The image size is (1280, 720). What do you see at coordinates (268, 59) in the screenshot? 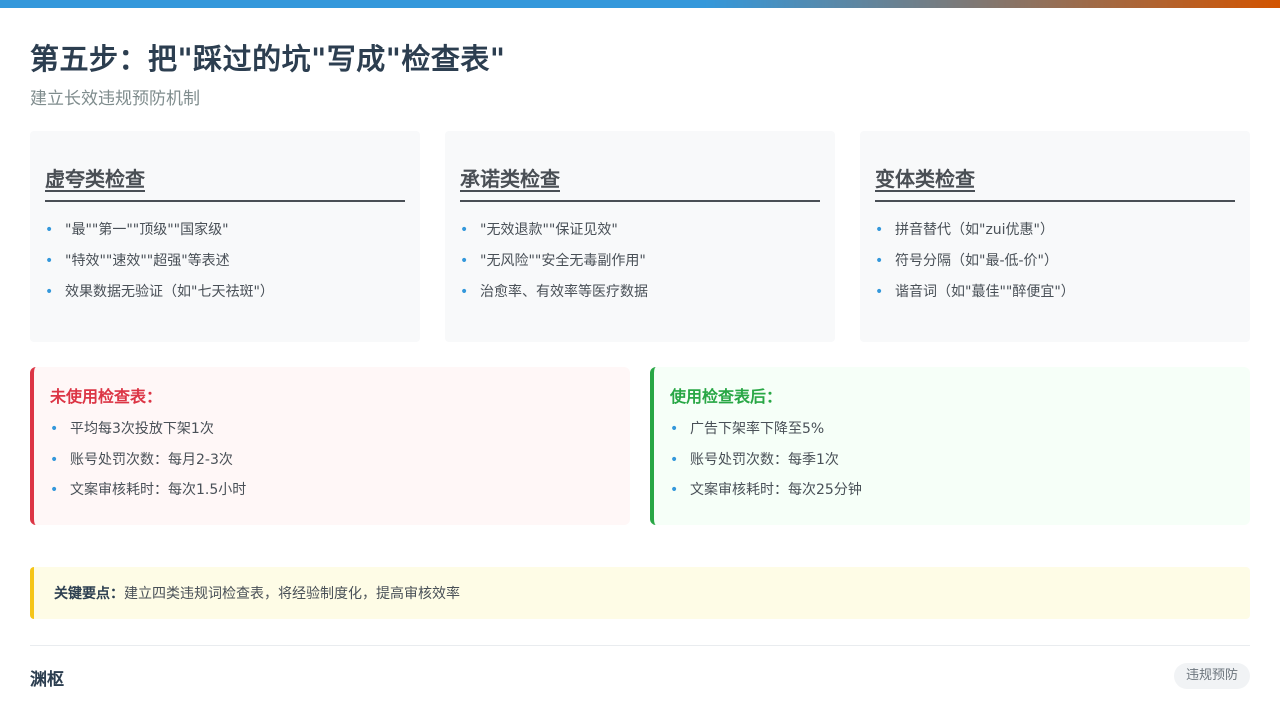
I see `page-title: 第五步：把"踩过的坑"写成"检查表"` at bounding box center [268, 59].